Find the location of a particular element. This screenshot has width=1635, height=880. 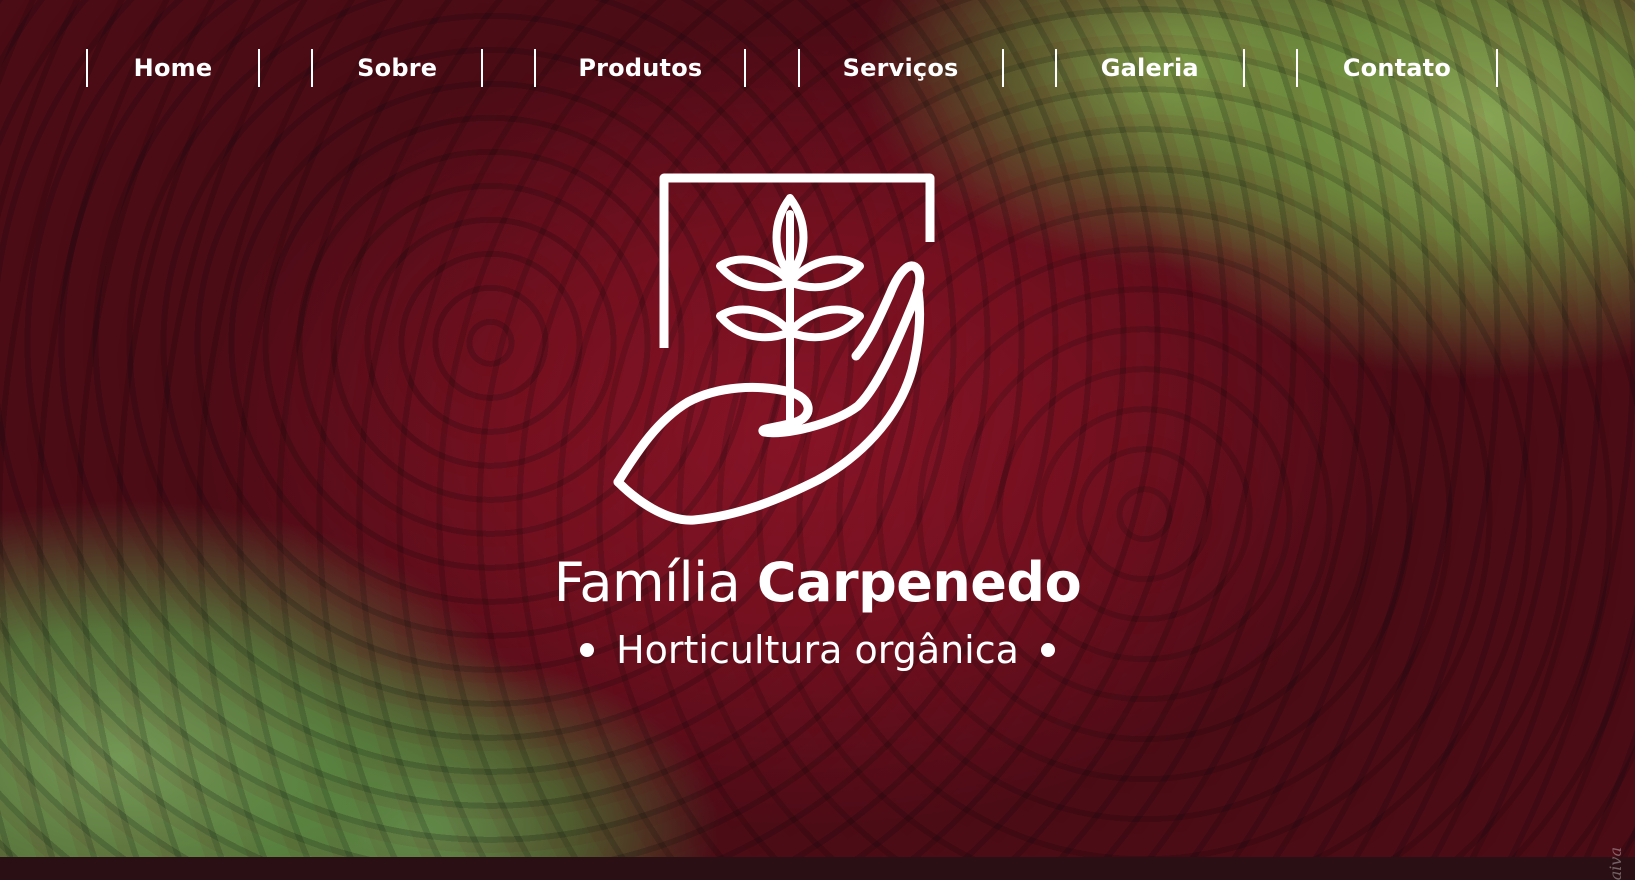

tagline-text: Horticultura orgânica is located at coordinates (817, 650).